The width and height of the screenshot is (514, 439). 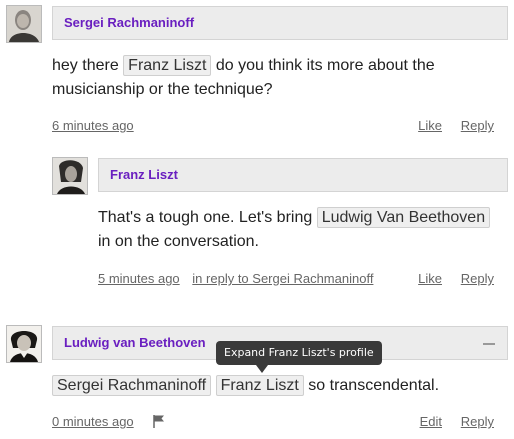 I want to click on timestamp-link: 6 minutes ago, so click(x=93, y=125).